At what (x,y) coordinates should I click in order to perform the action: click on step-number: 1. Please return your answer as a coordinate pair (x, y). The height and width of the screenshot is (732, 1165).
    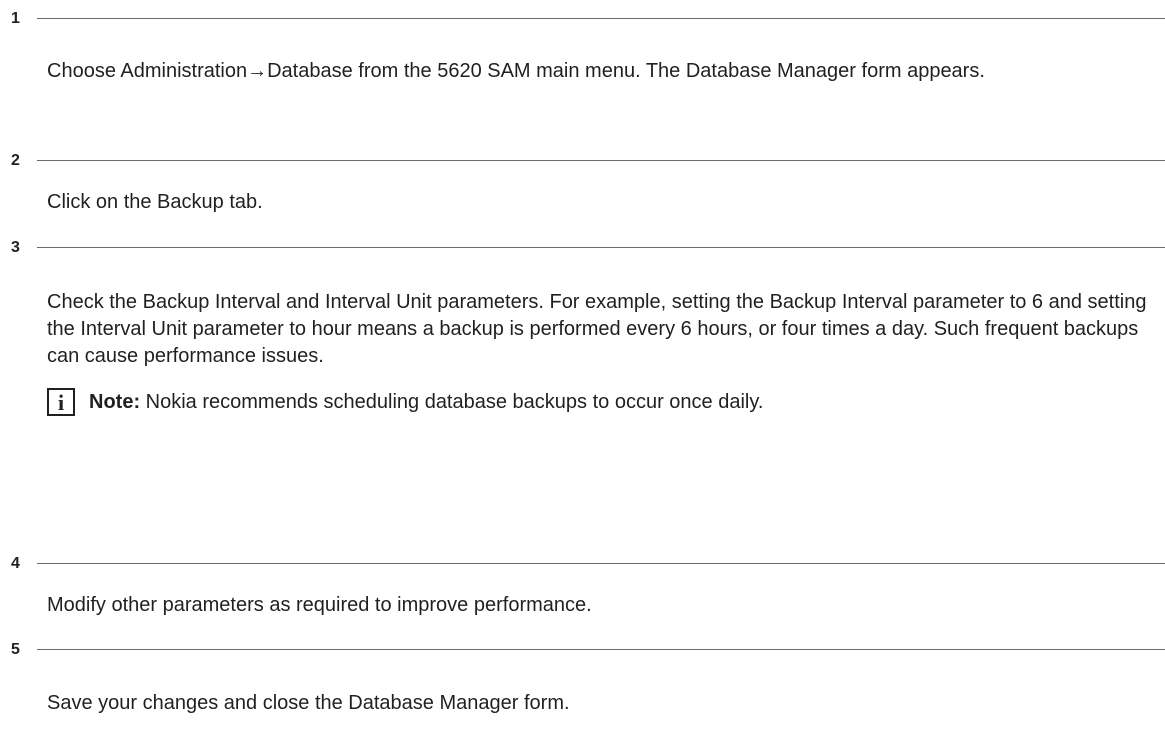
    Looking at the image, I should click on (15, 18).